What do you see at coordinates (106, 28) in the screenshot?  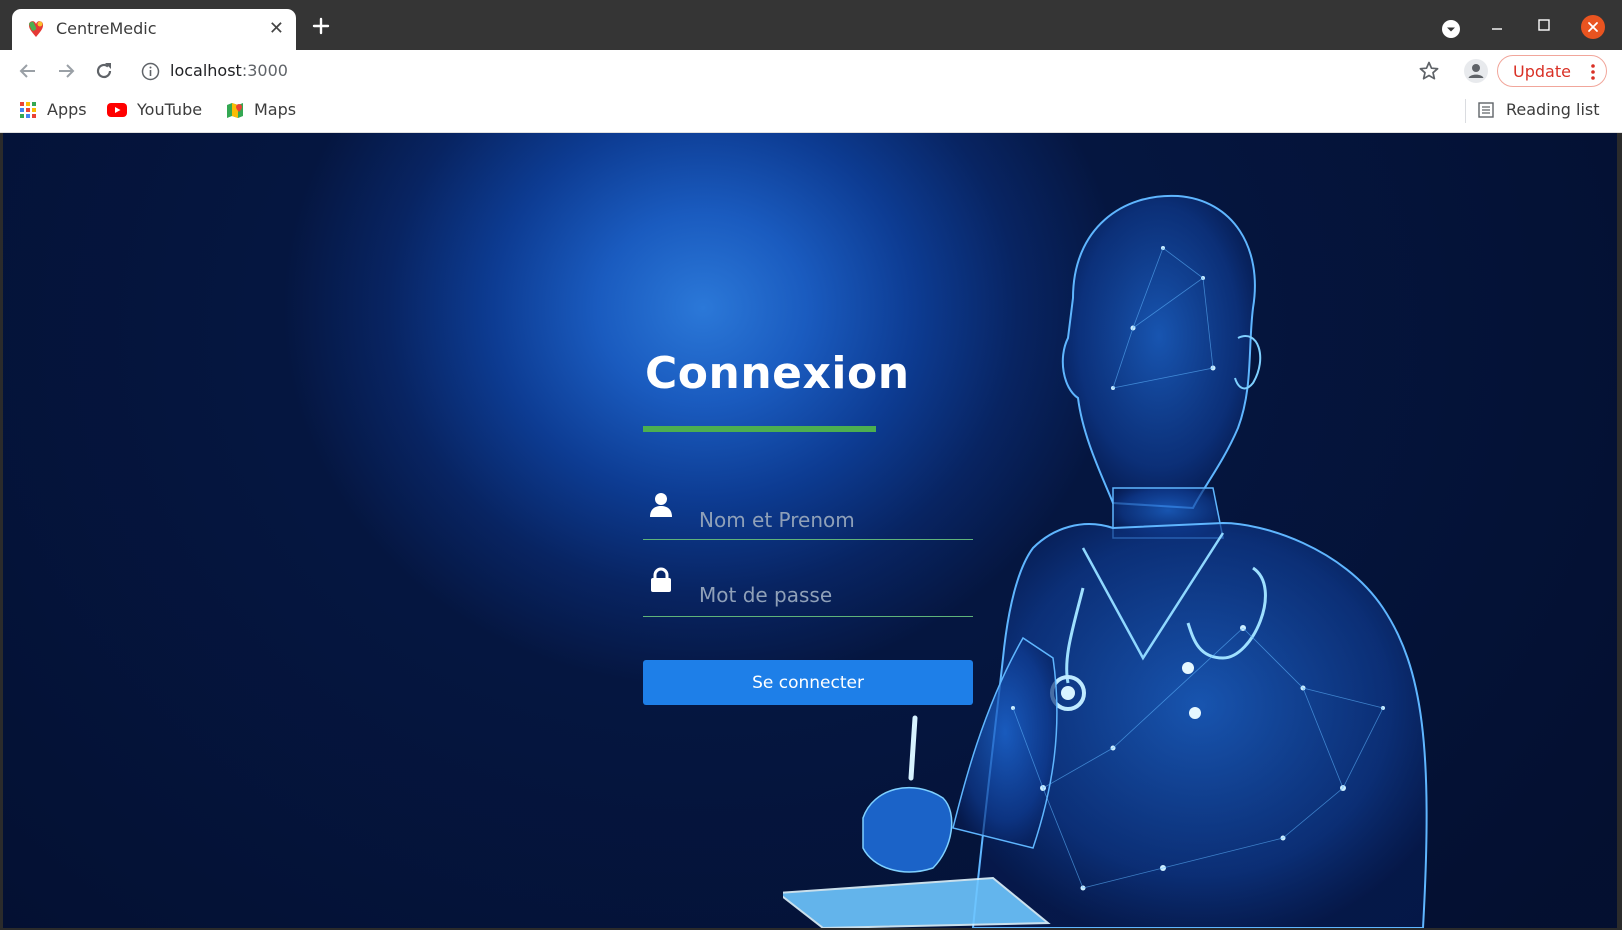 I see `tab-title: CentreMedic` at bounding box center [106, 28].